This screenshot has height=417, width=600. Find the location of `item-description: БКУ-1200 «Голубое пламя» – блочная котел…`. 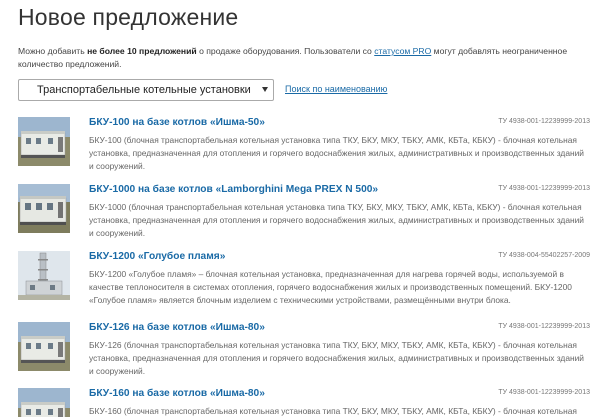

item-description: БКУ-1200 «Голубое пламя» – блочная котел… is located at coordinates (330, 287).